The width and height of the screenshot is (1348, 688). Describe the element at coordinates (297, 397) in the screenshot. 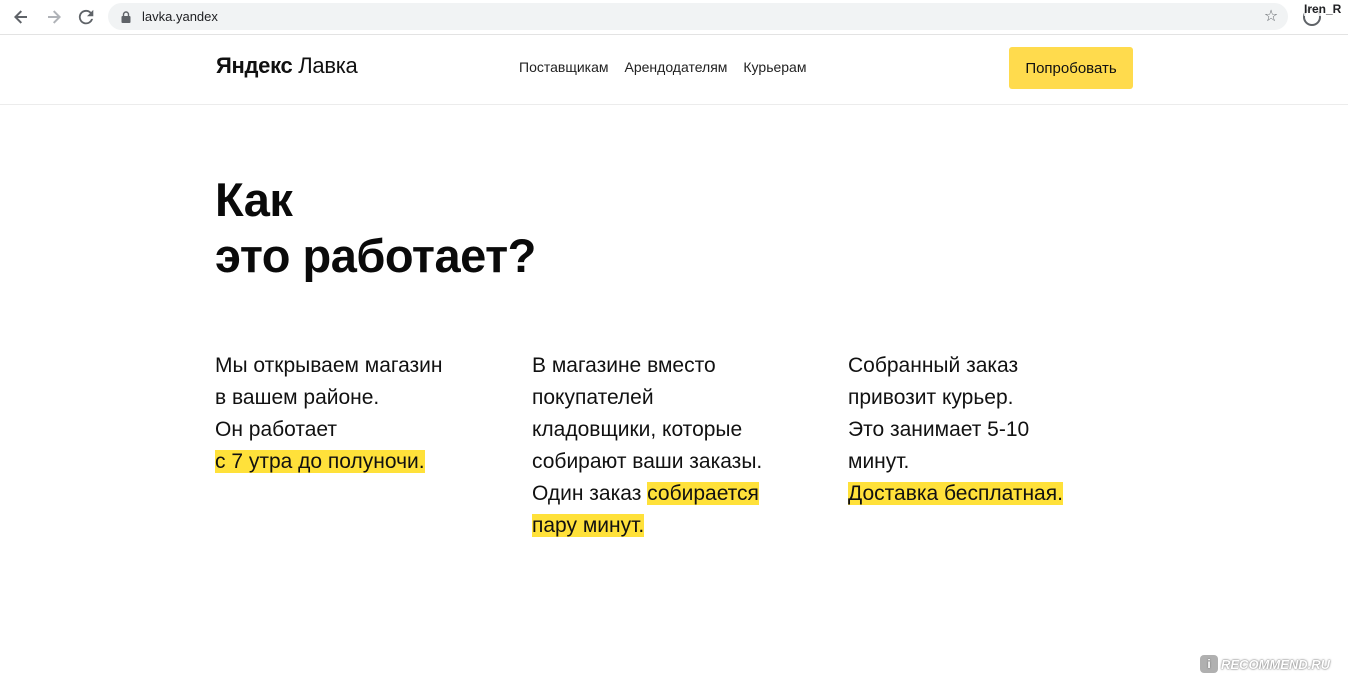

I see `step-1-line-2: в вашем районе.` at that location.